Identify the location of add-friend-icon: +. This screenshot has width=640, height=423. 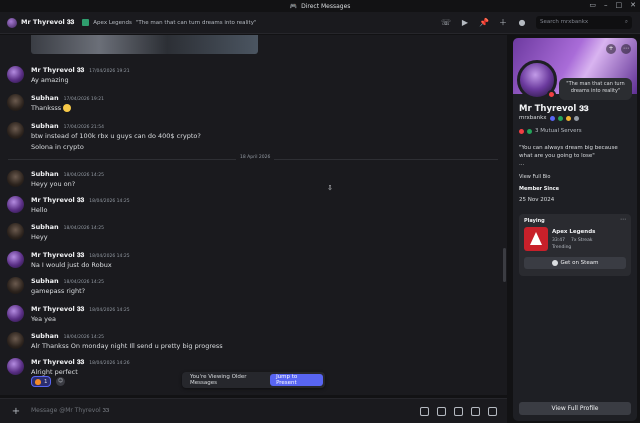
(611, 49).